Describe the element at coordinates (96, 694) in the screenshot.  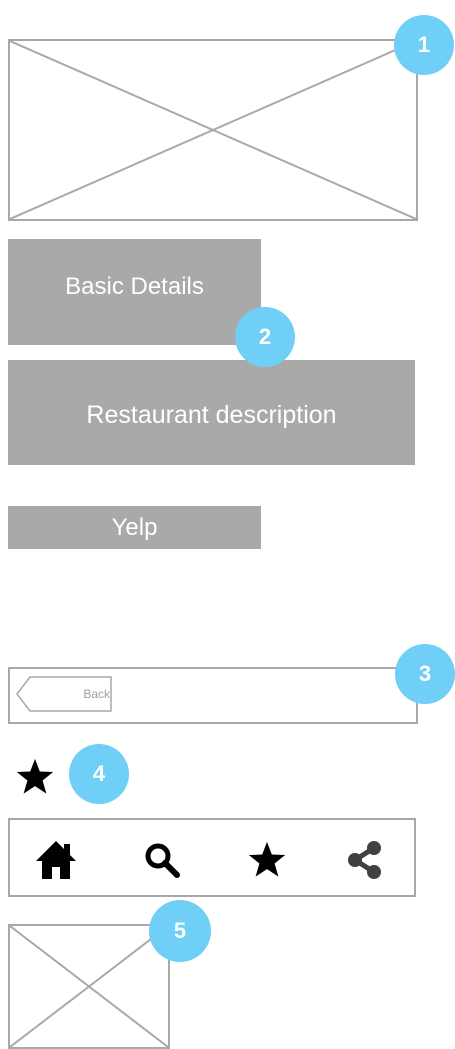
I see `back-button-label: Back` at that location.